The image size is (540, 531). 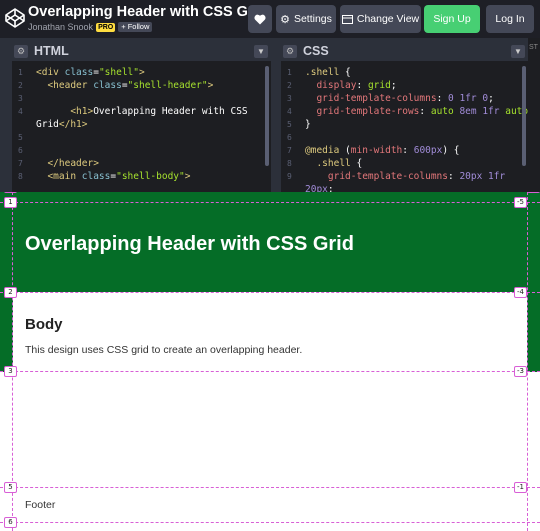 I want to click on code-text: grid-template-columns: 0 1fr 0;, so click(x=399, y=98).